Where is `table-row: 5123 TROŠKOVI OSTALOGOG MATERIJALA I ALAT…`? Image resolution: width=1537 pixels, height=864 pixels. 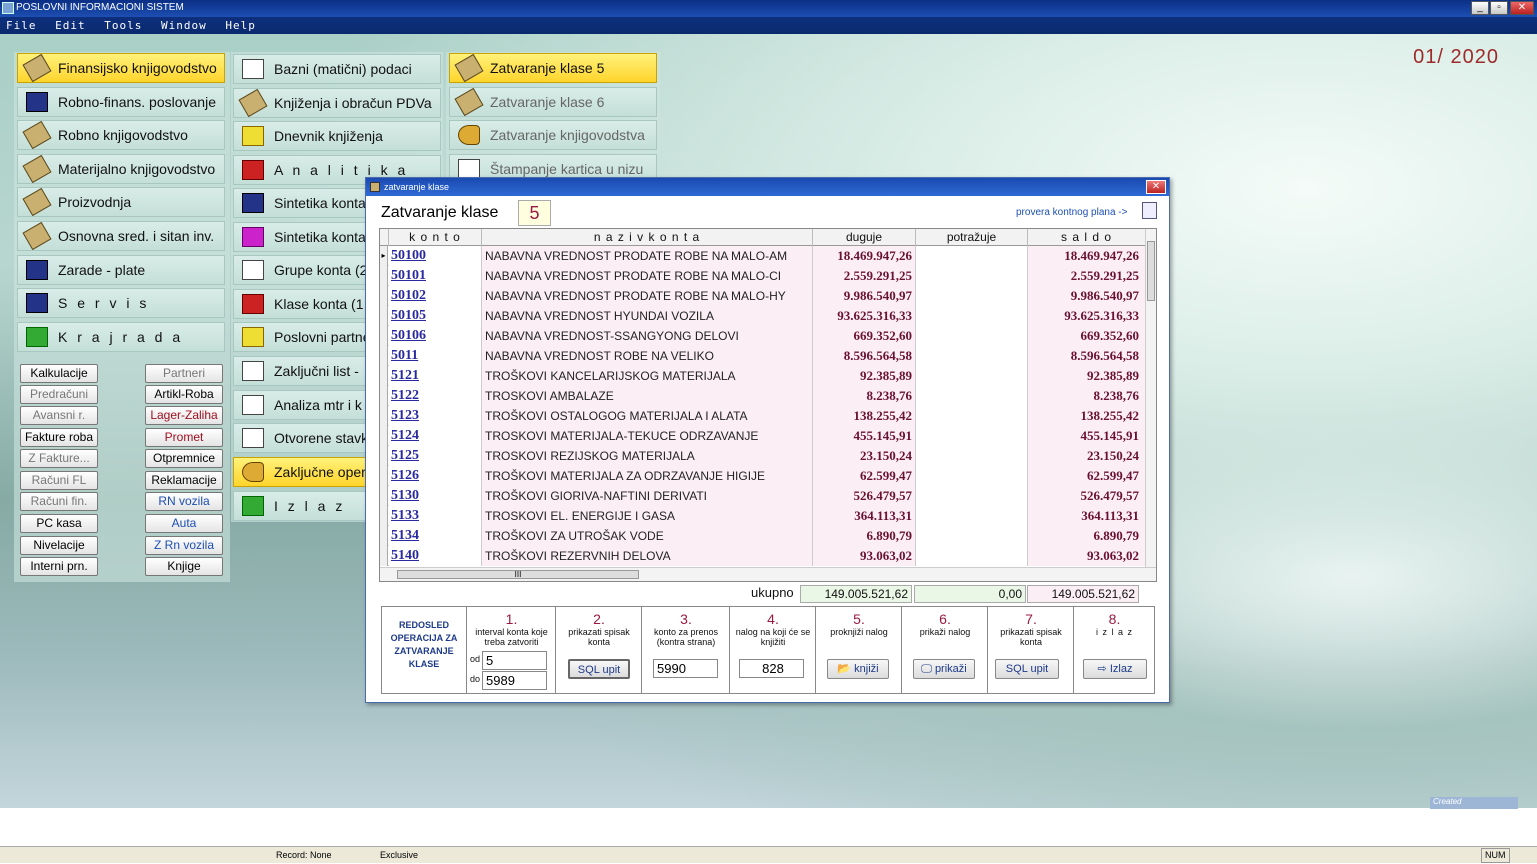
table-row: 5123 TROŠKOVI OSTALOGOG MATERIJALA I ALAT… is located at coordinates (762, 416).